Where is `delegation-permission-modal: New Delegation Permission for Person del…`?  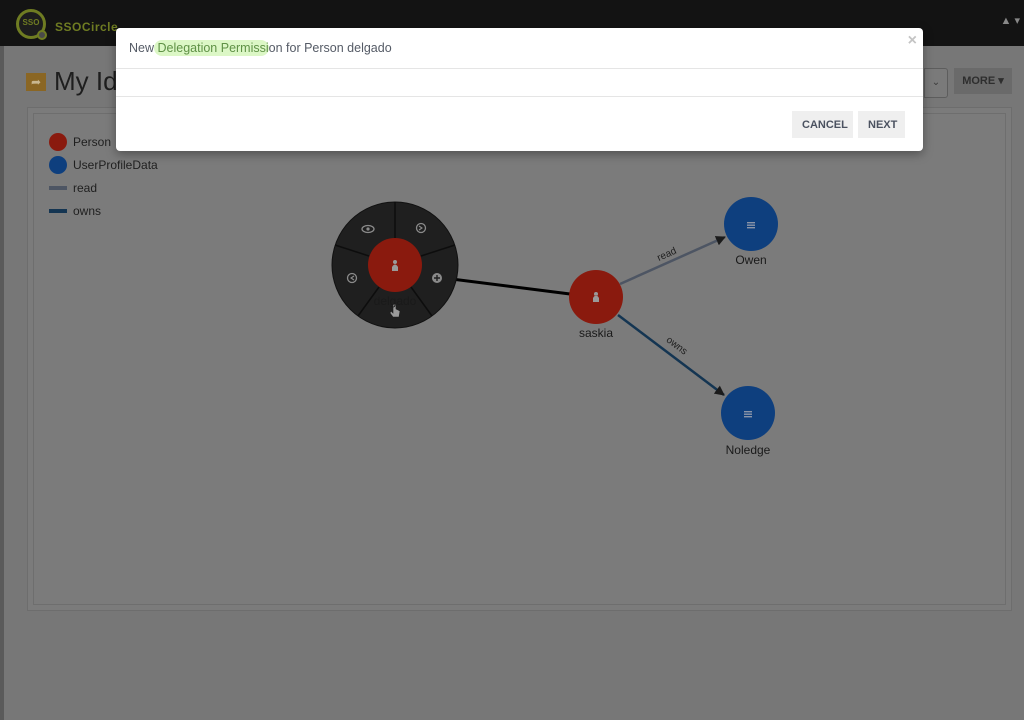
delegation-permission-modal: New Delegation Permission for Person del… is located at coordinates (519, 89).